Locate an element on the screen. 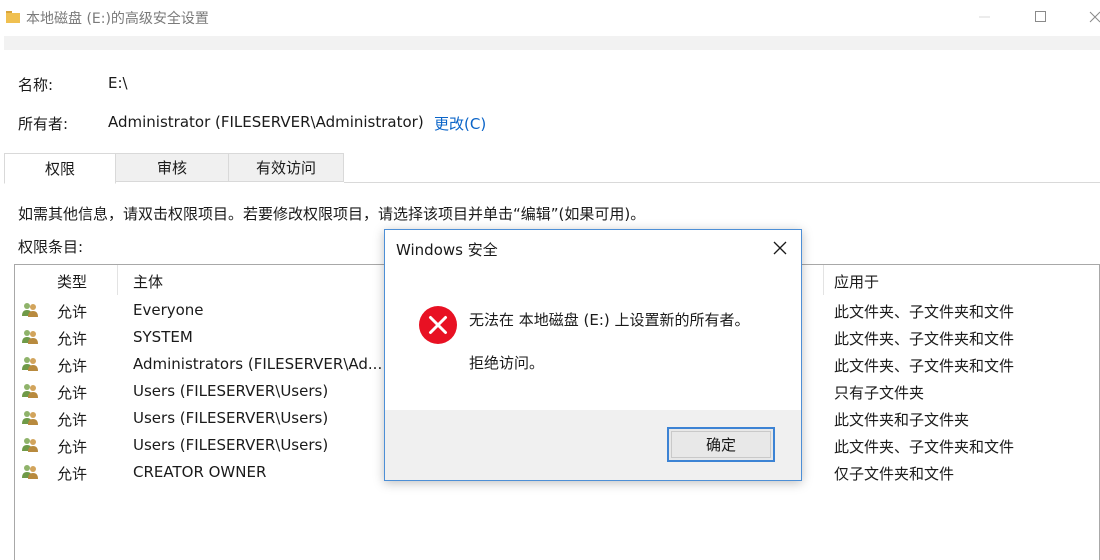 The height and width of the screenshot is (560, 1100). tab-auditing: 审核 is located at coordinates (172, 167).